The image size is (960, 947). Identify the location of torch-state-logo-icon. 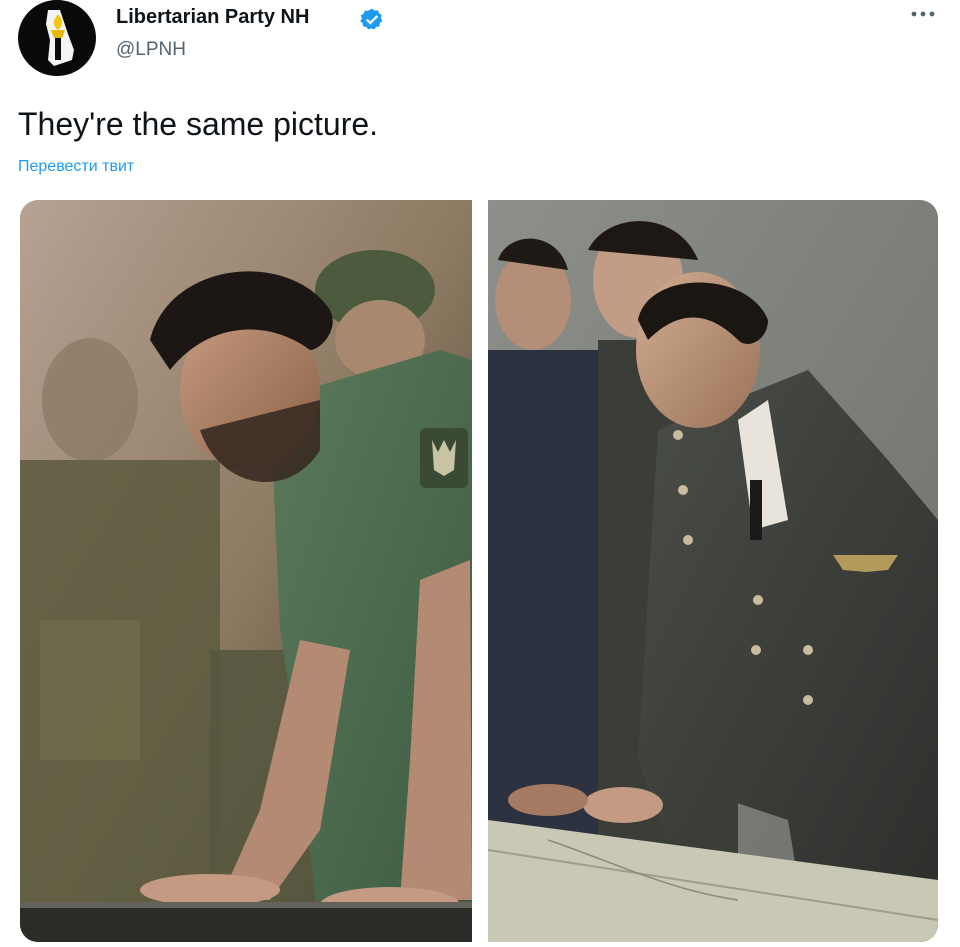
(57, 38).